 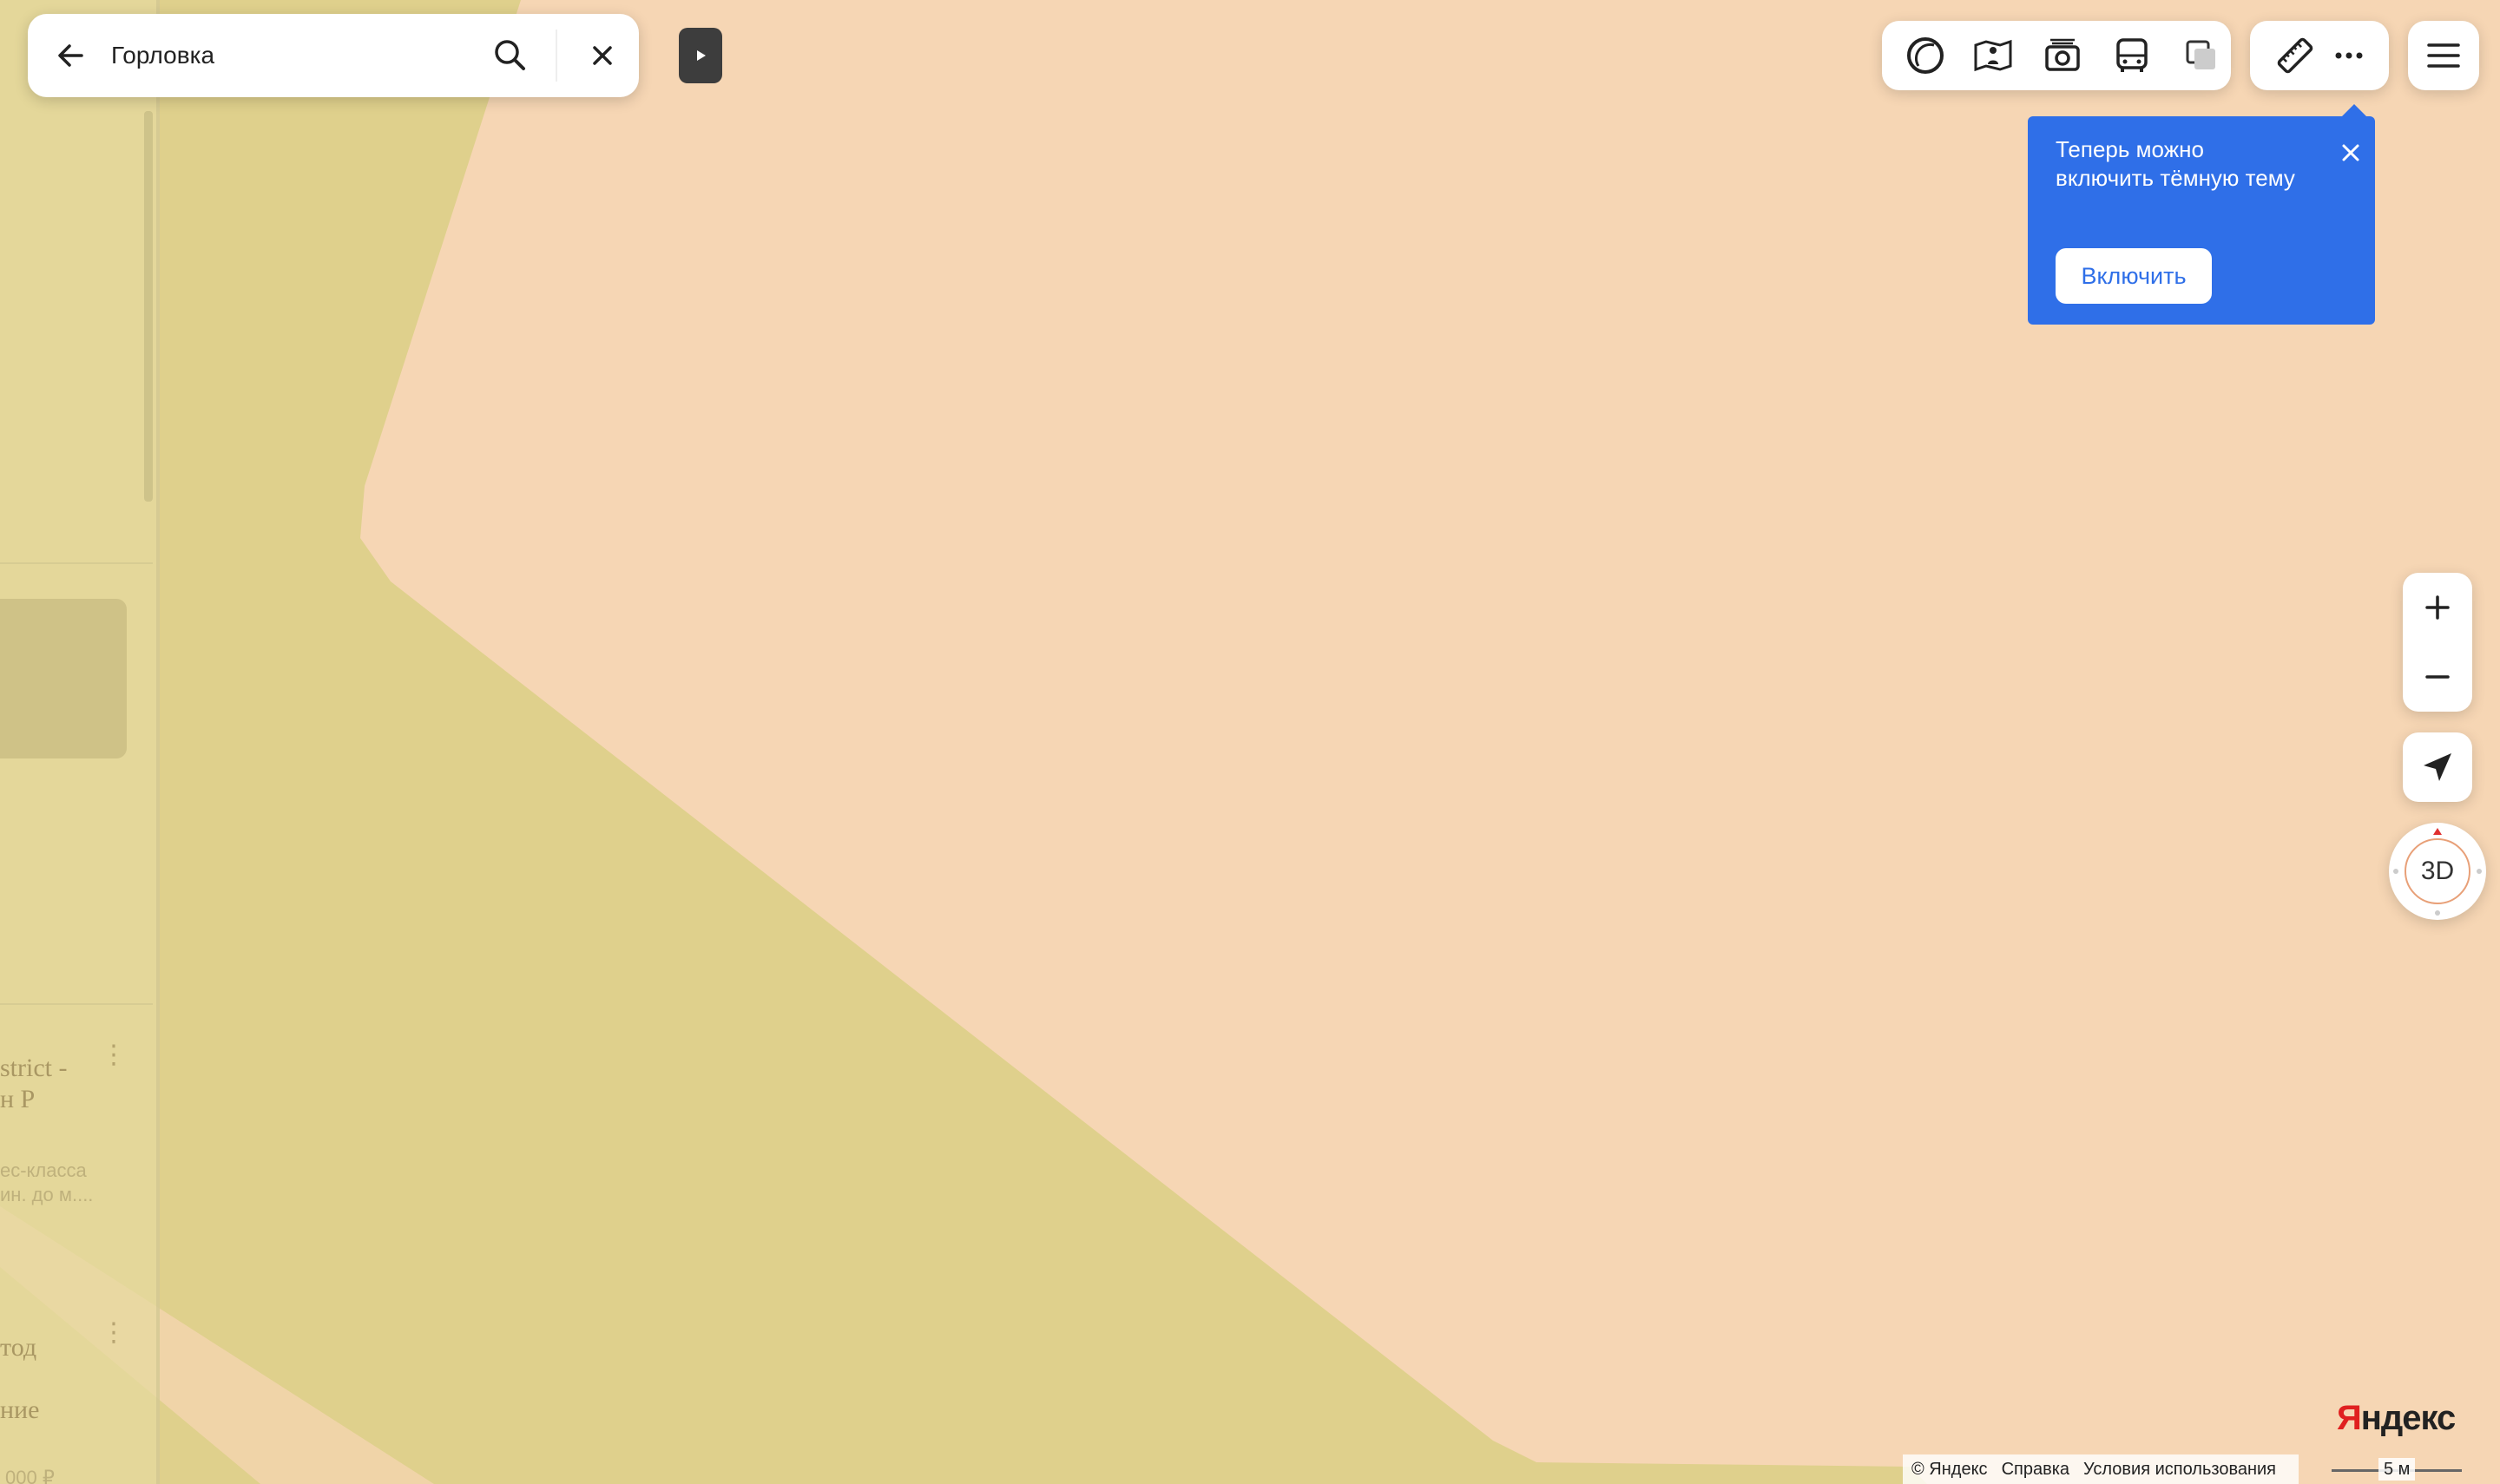 I want to click on map-layers-icon, so click(x=2201, y=55).